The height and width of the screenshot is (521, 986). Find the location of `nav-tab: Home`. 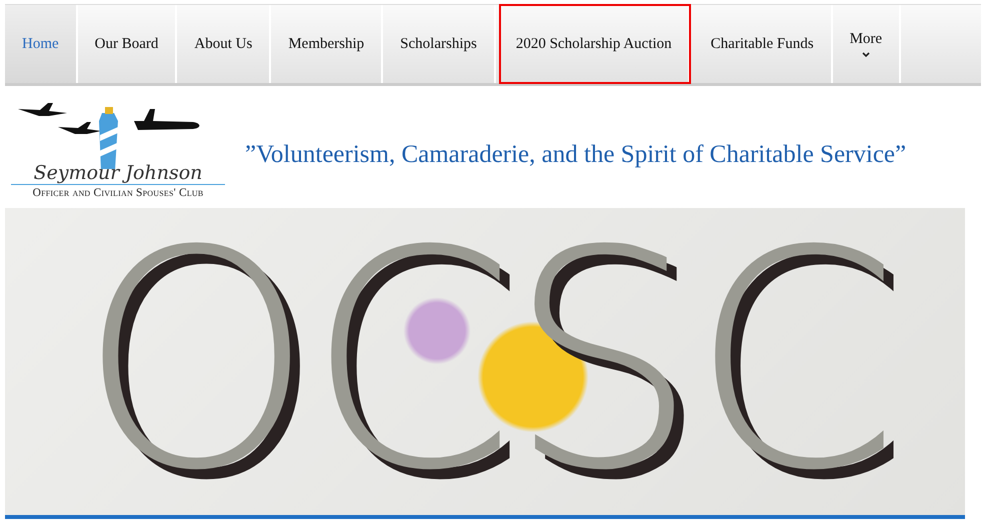

nav-tab: Home is located at coordinates (41, 44).